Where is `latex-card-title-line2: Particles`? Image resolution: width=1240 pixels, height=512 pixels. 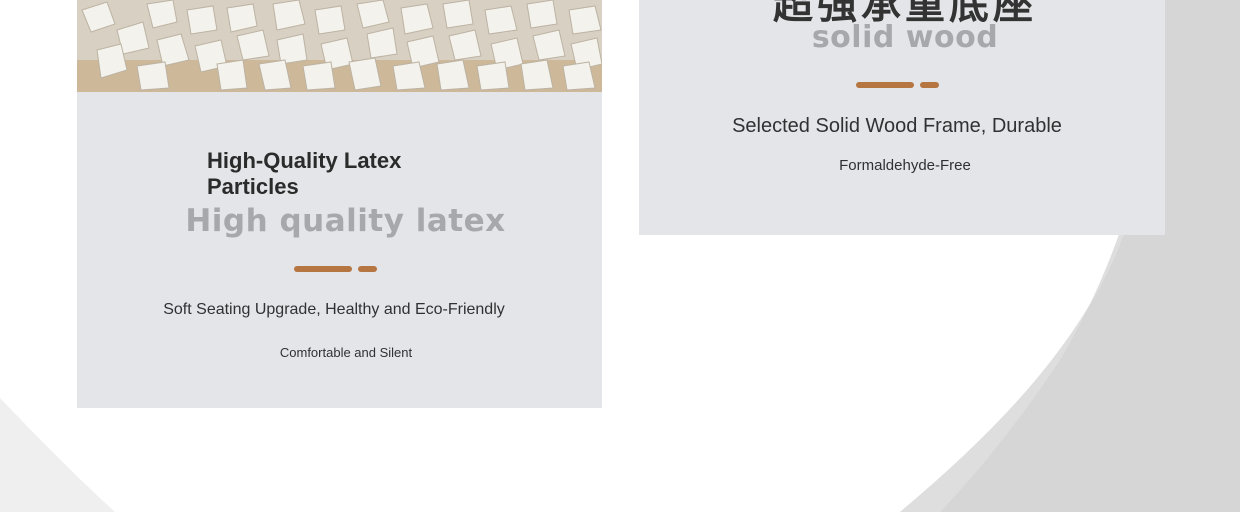
latex-card-title-line2: Particles is located at coordinates (253, 186).